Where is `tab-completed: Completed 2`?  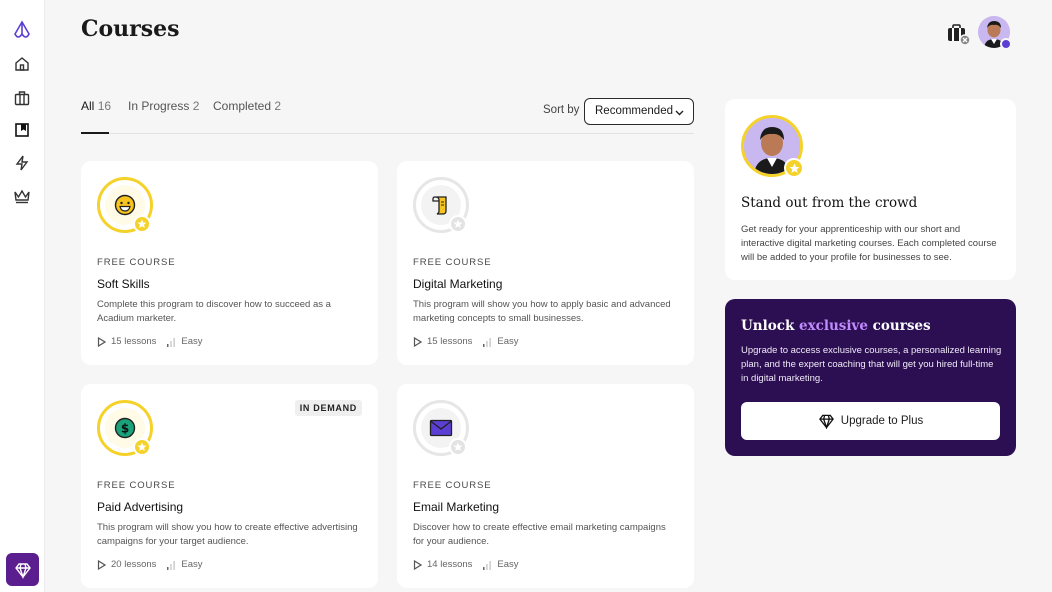
tab-completed: Completed 2 is located at coordinates (247, 106).